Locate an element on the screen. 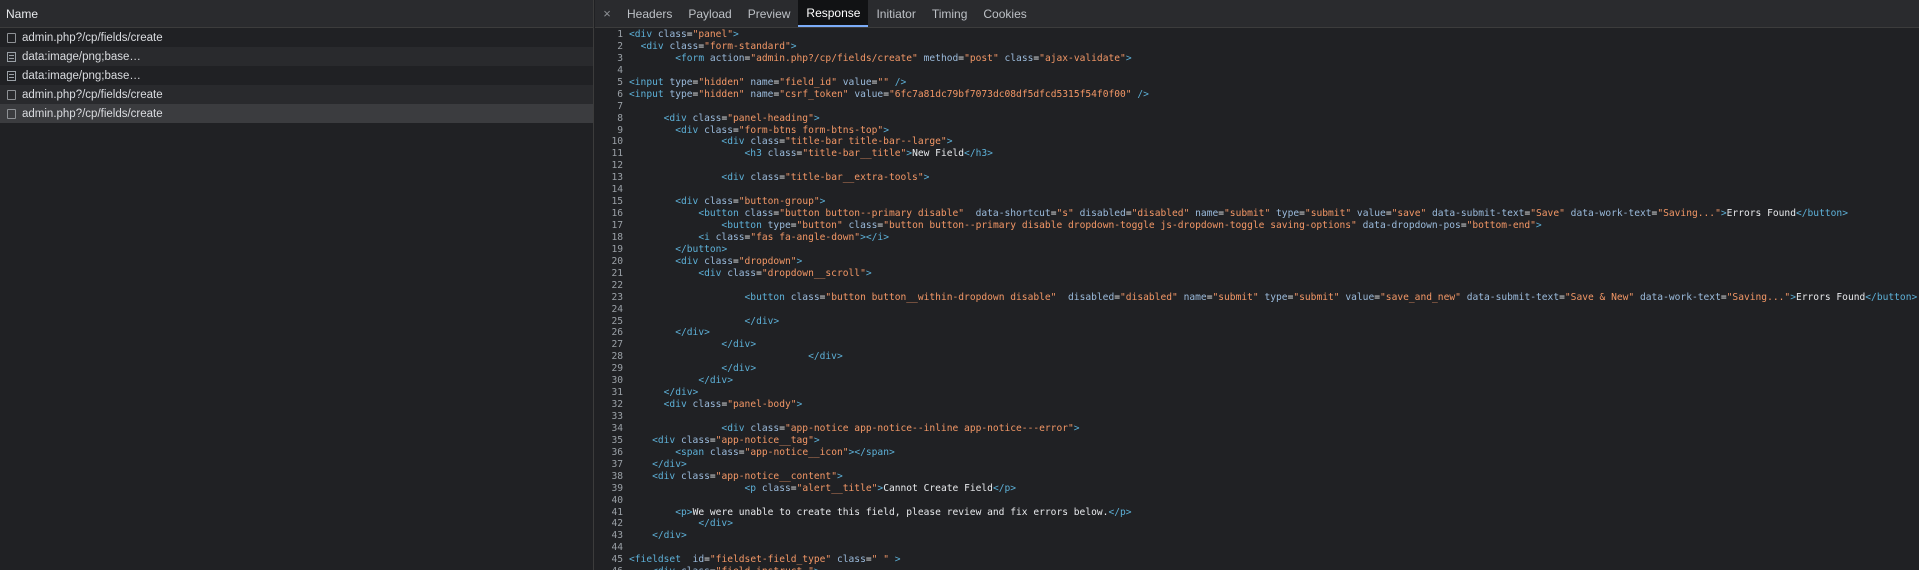 This screenshot has width=1919, height=570. close-icon: × is located at coordinates (607, 13).